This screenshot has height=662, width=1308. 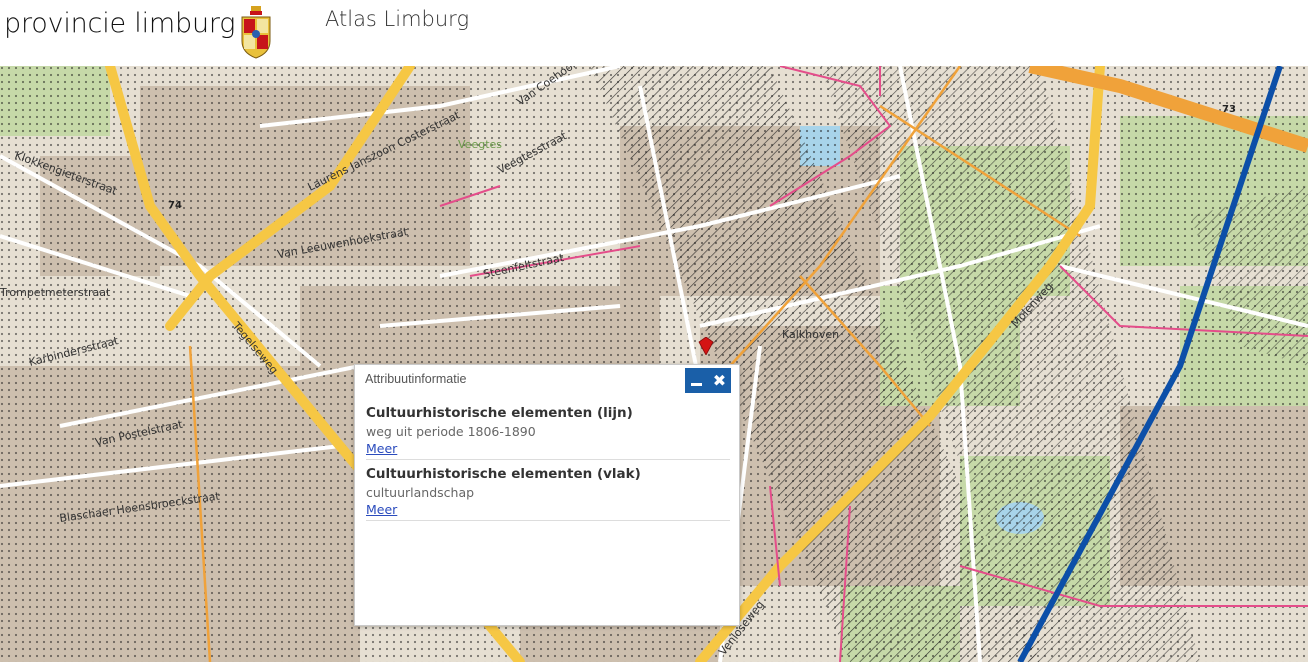 I want to click on street-label: Trompetmeterstraat, so click(x=55, y=292).